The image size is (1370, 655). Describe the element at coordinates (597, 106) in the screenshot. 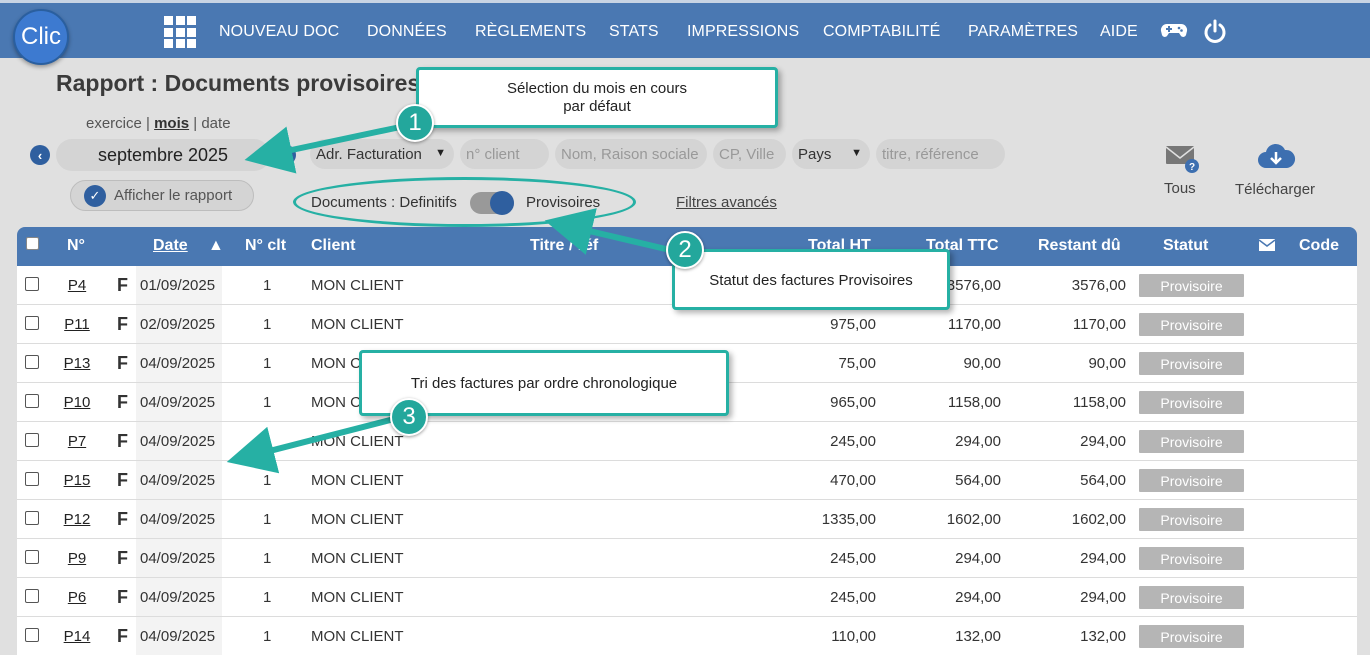

I see `callout-1-line-2: par défaut` at that location.